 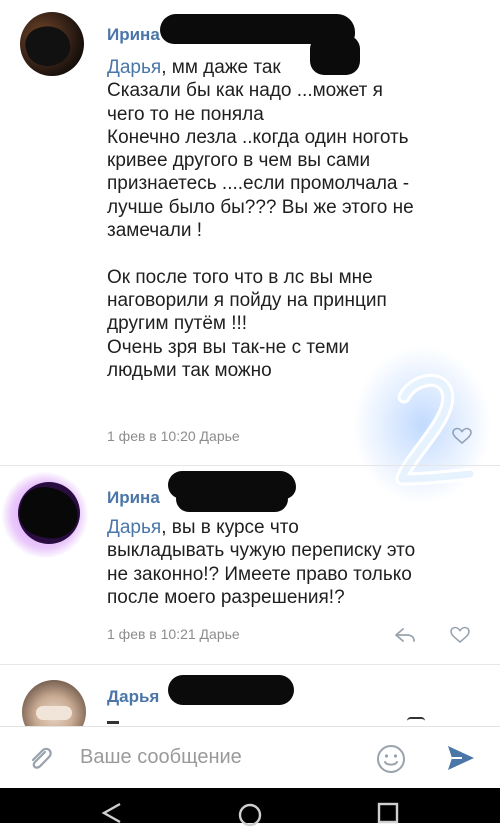 I want to click on home-icon, so click(x=250, y=815).